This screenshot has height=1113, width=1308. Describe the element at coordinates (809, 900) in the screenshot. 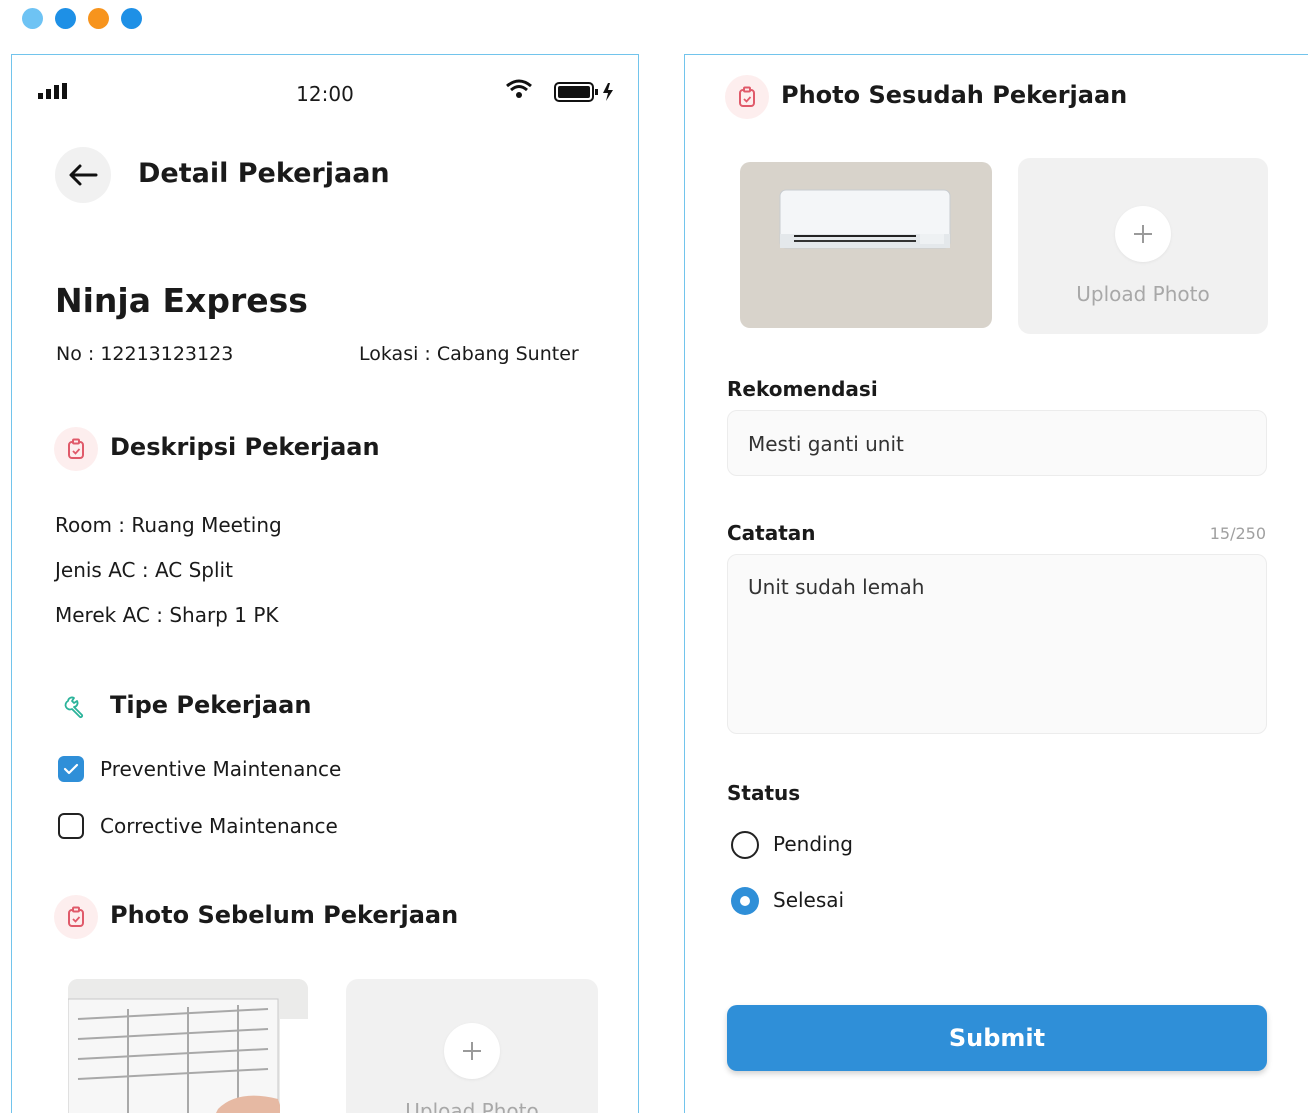

I see `status-selesai-label: Selesai` at that location.